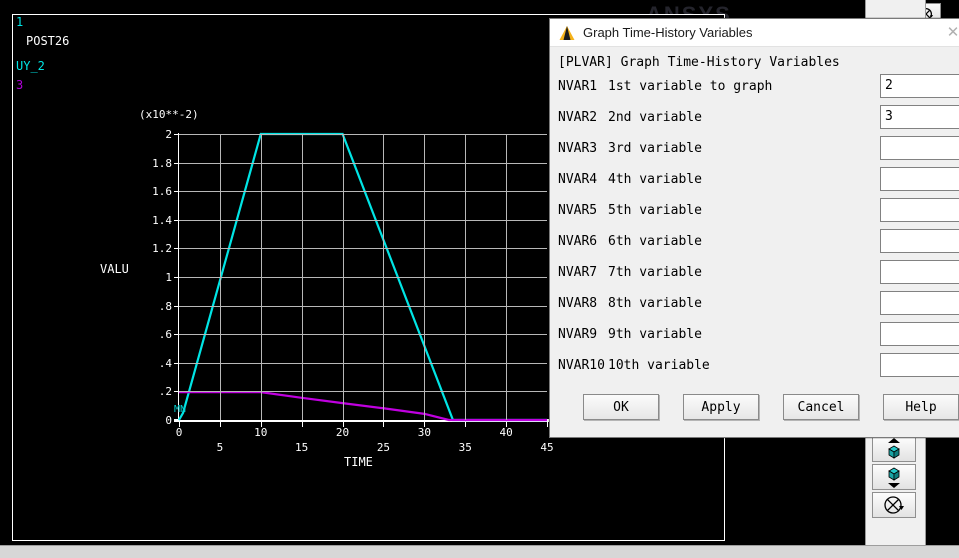  Describe the element at coordinates (165, 392) in the screenshot. I see `y-tick-label: .2` at that location.